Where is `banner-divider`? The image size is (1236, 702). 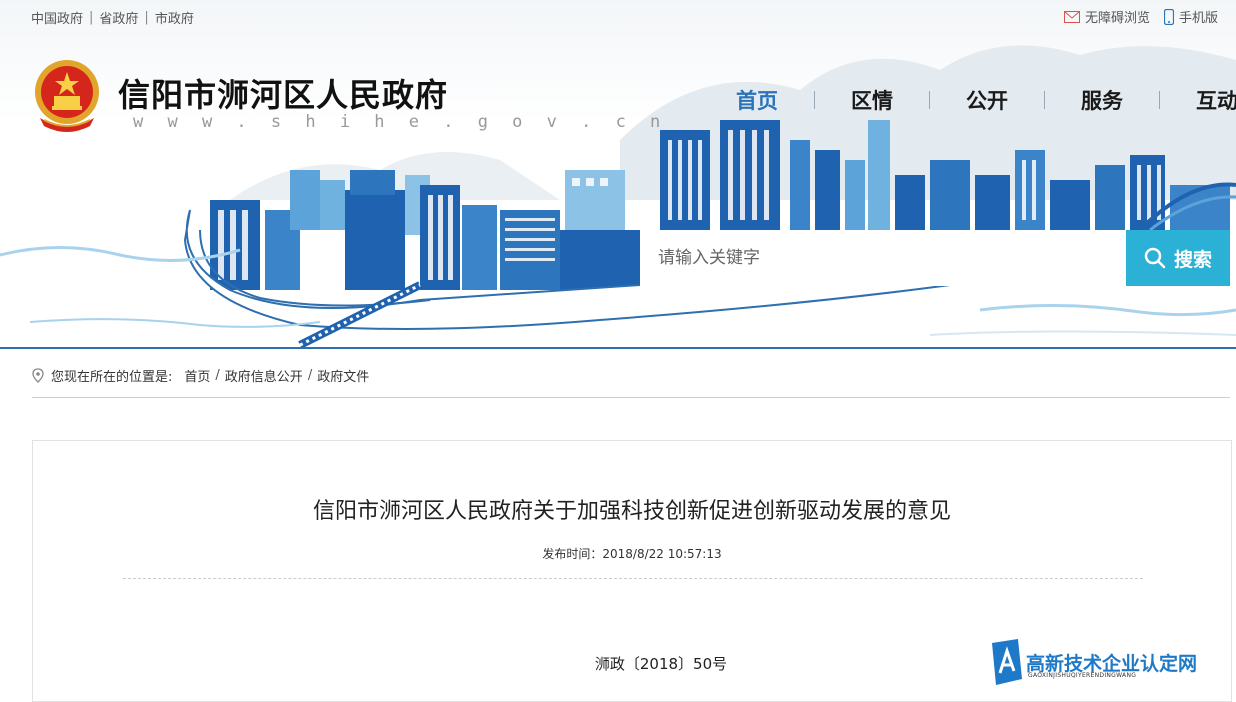 banner-divider is located at coordinates (618, 348).